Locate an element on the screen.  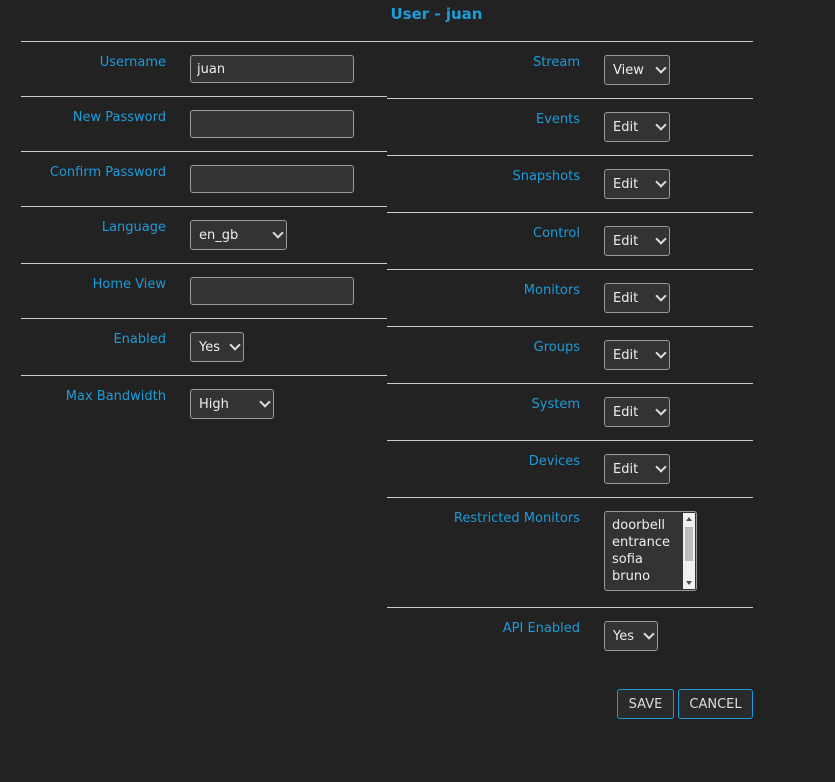
system-select-value: Edit is located at coordinates (626, 412).